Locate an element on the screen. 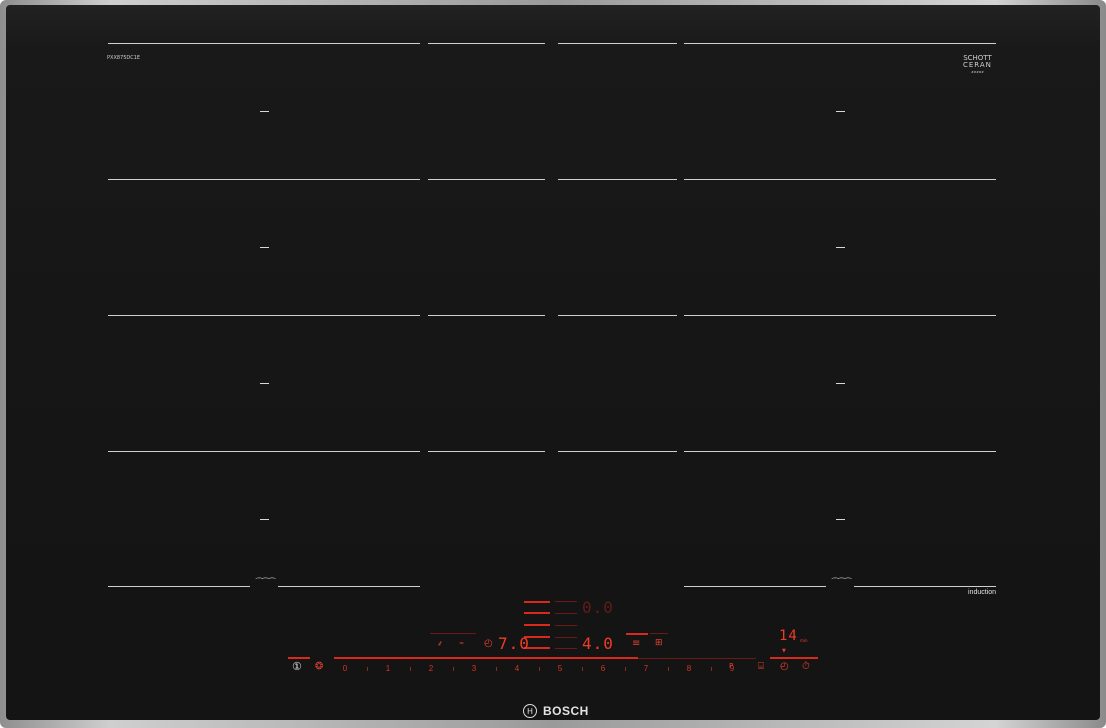 This screenshot has height=728, width=1106. zone-timer-icon: ◴ is located at coordinates (488, 643).